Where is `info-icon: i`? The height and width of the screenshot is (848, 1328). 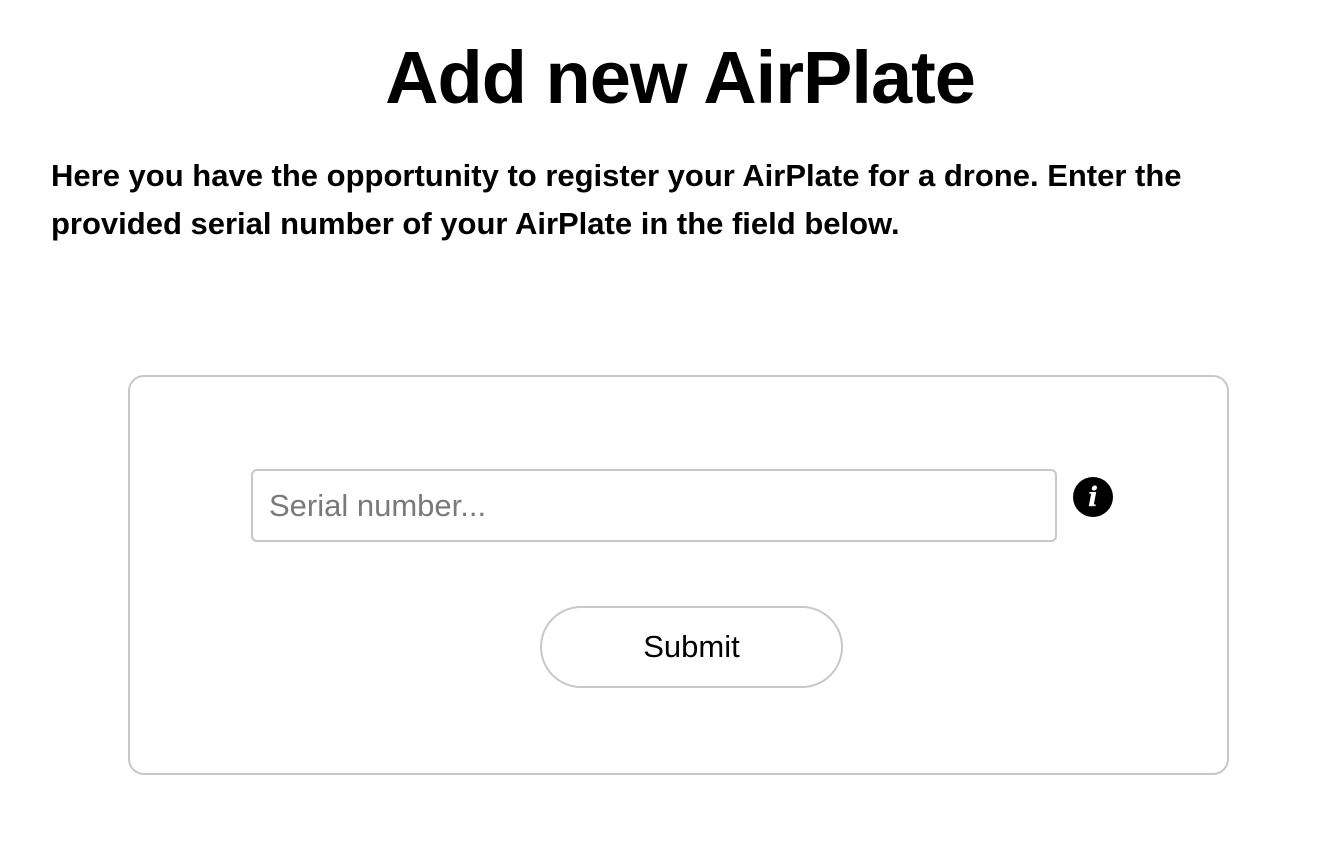 info-icon: i is located at coordinates (1093, 497).